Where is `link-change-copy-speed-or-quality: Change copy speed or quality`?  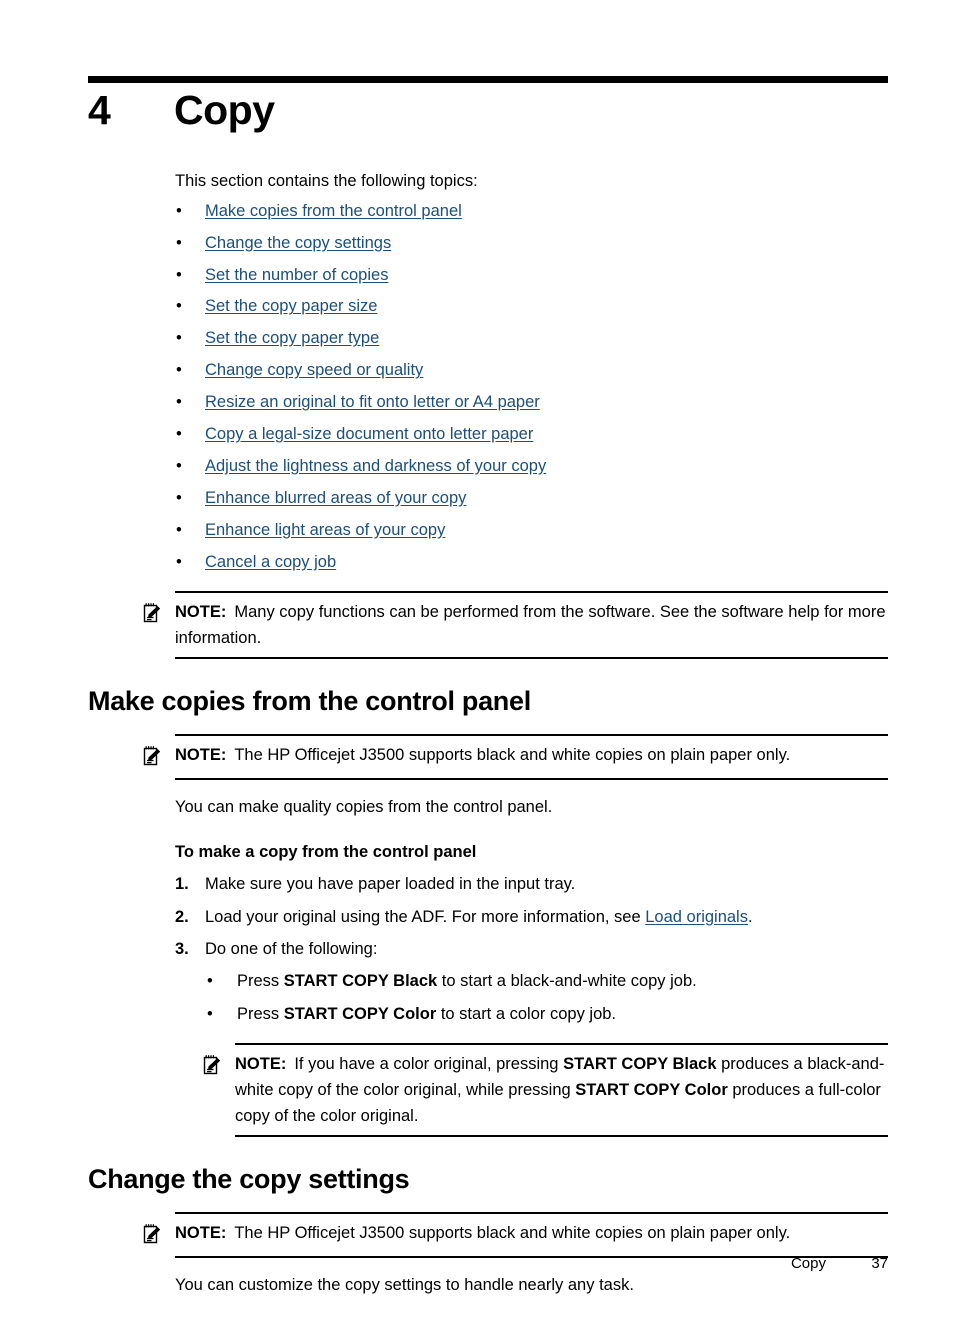
link-change-copy-speed-or-quality: Change copy speed or quality is located at coordinates (314, 370).